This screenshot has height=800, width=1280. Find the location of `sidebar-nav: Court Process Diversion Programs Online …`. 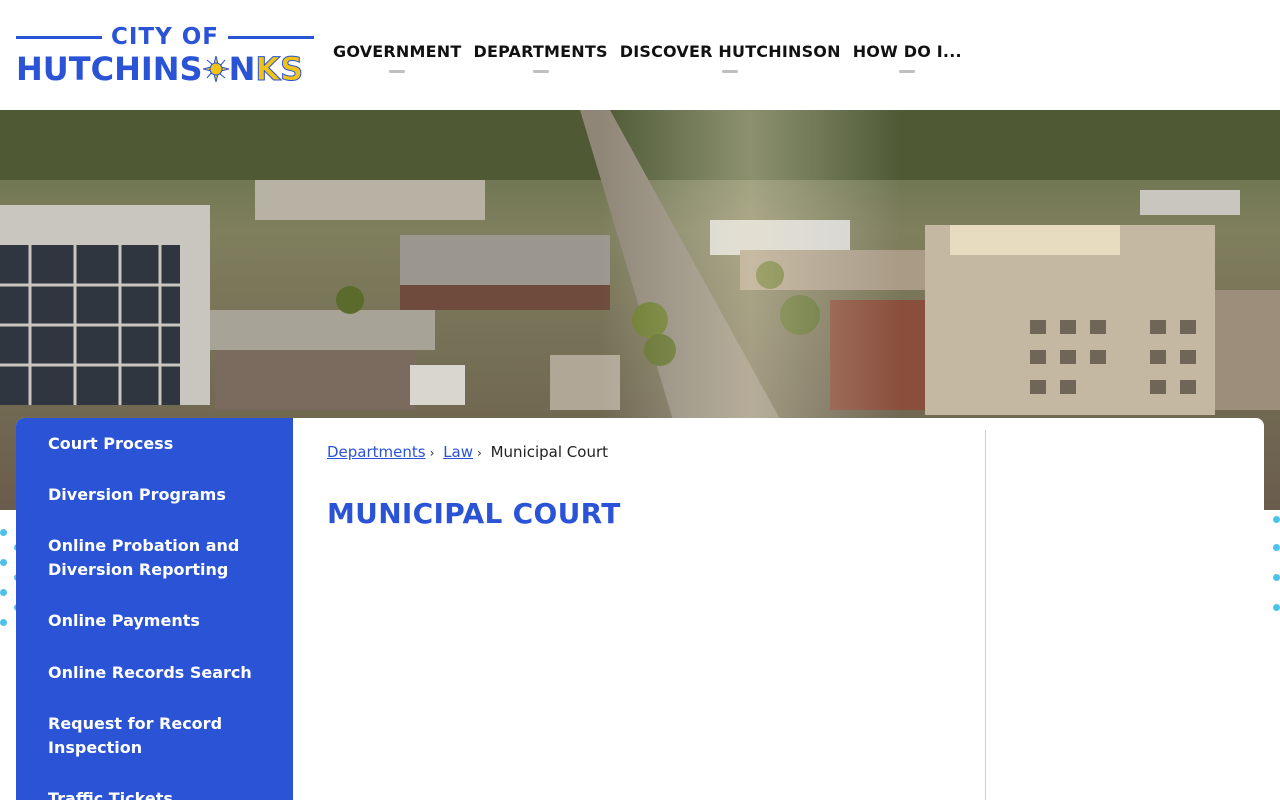

sidebar-nav: Court Process Diversion Programs Online … is located at coordinates (154, 609).